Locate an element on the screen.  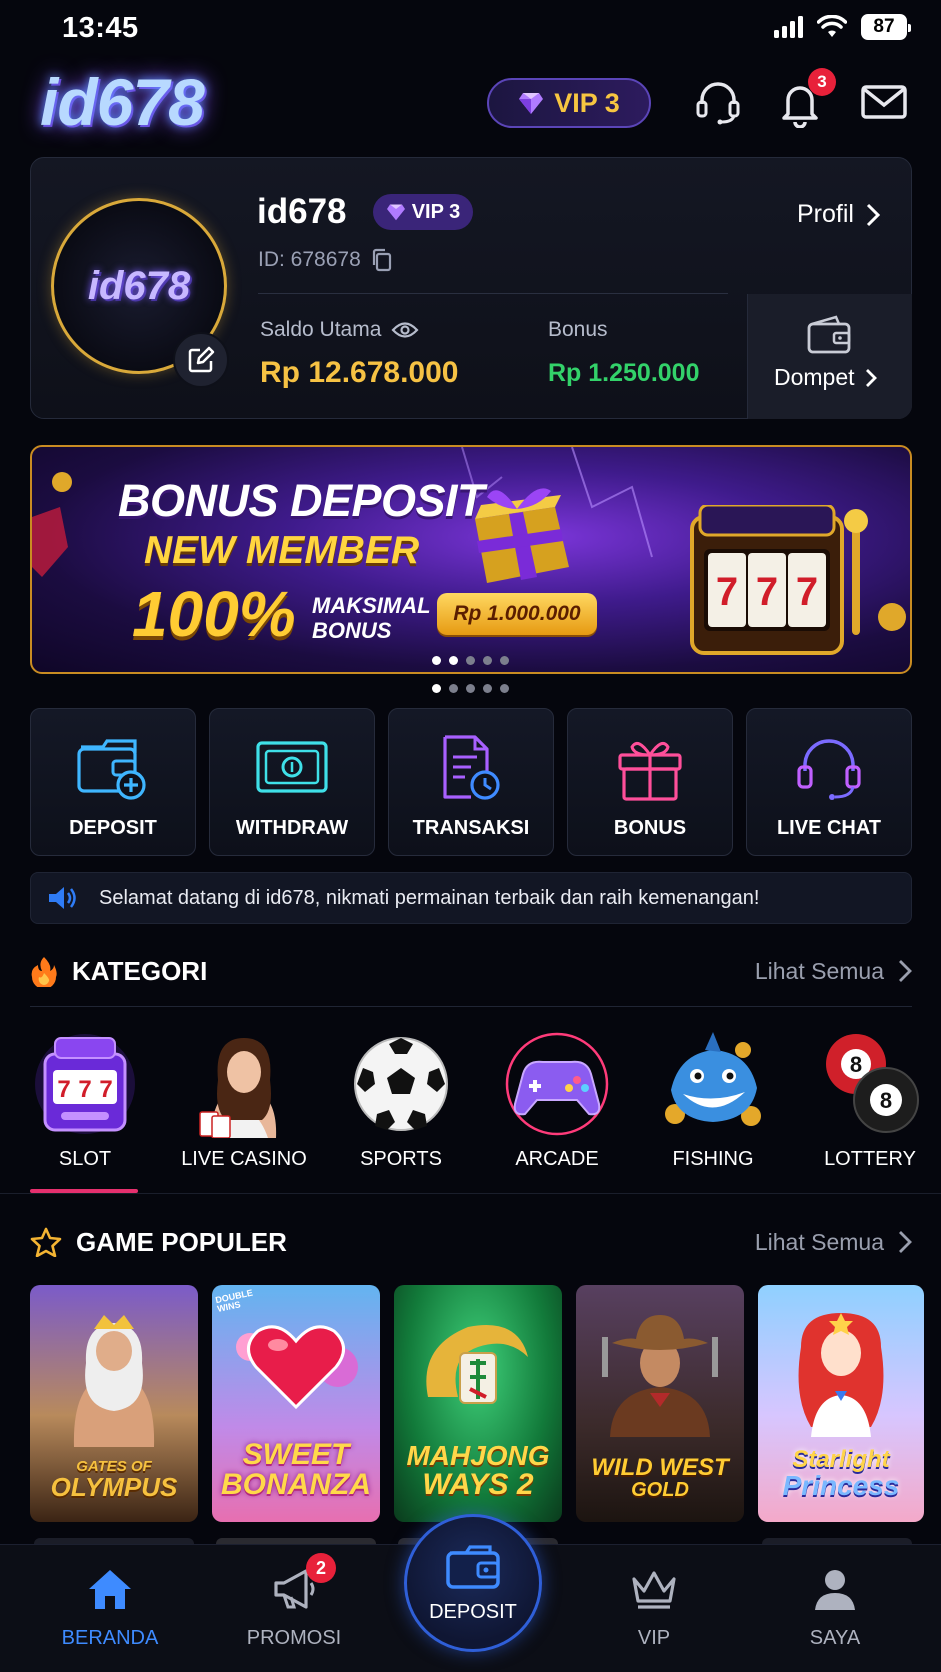
category-see-all: Lihat Semua is located at coordinates (833, 971).